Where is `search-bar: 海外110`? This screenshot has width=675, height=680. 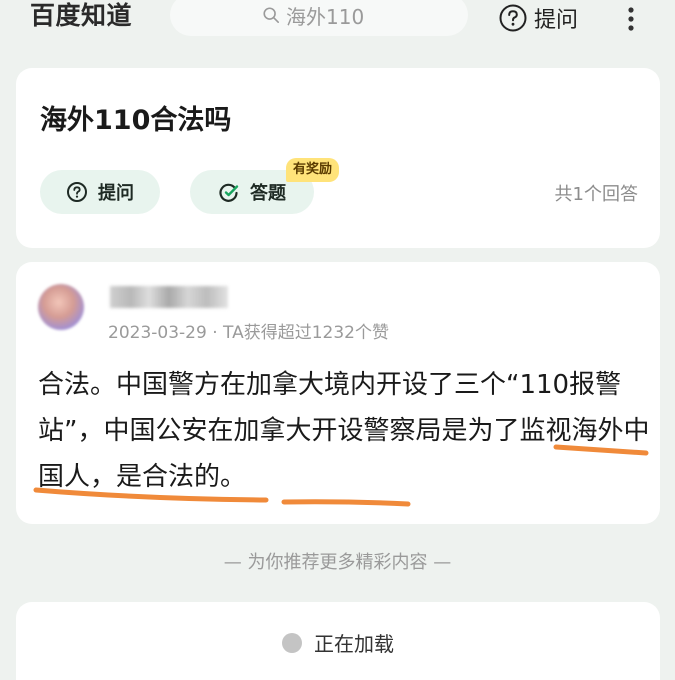 search-bar: 海外110 is located at coordinates (319, 18).